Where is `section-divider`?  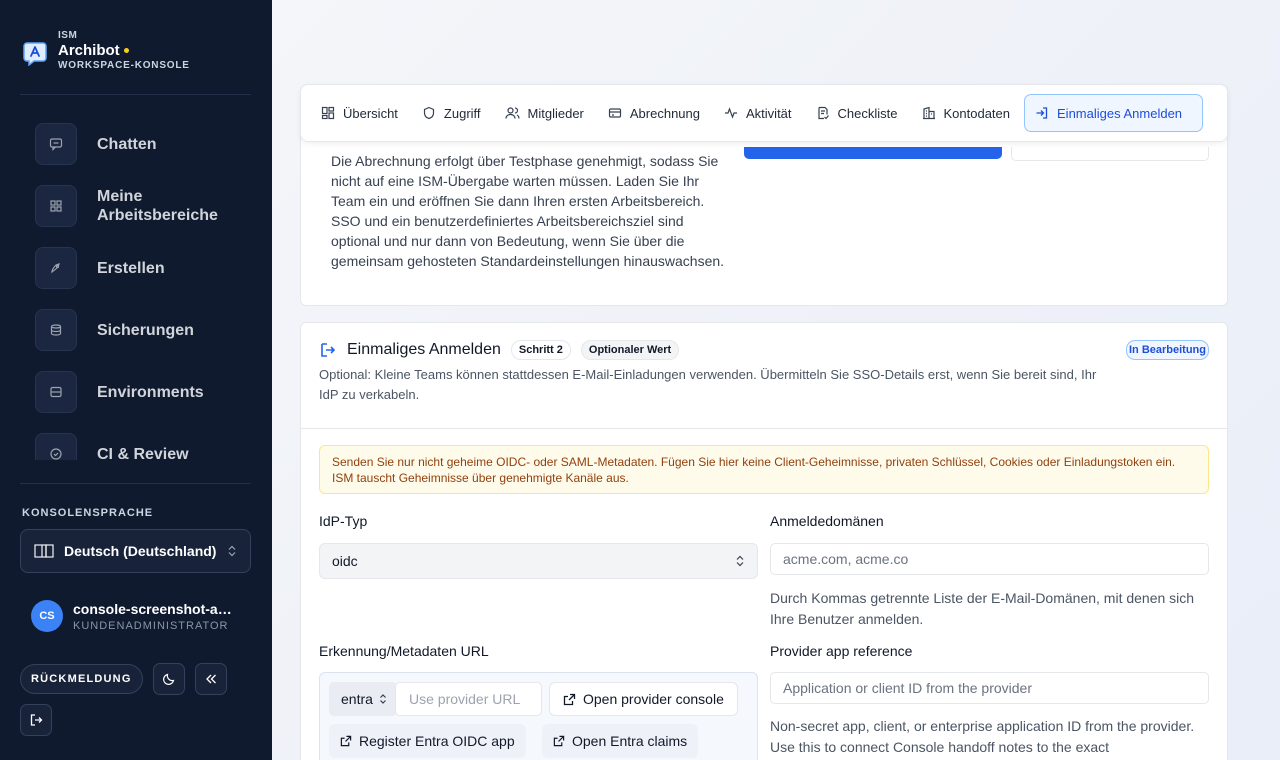
section-divider is located at coordinates (764, 428).